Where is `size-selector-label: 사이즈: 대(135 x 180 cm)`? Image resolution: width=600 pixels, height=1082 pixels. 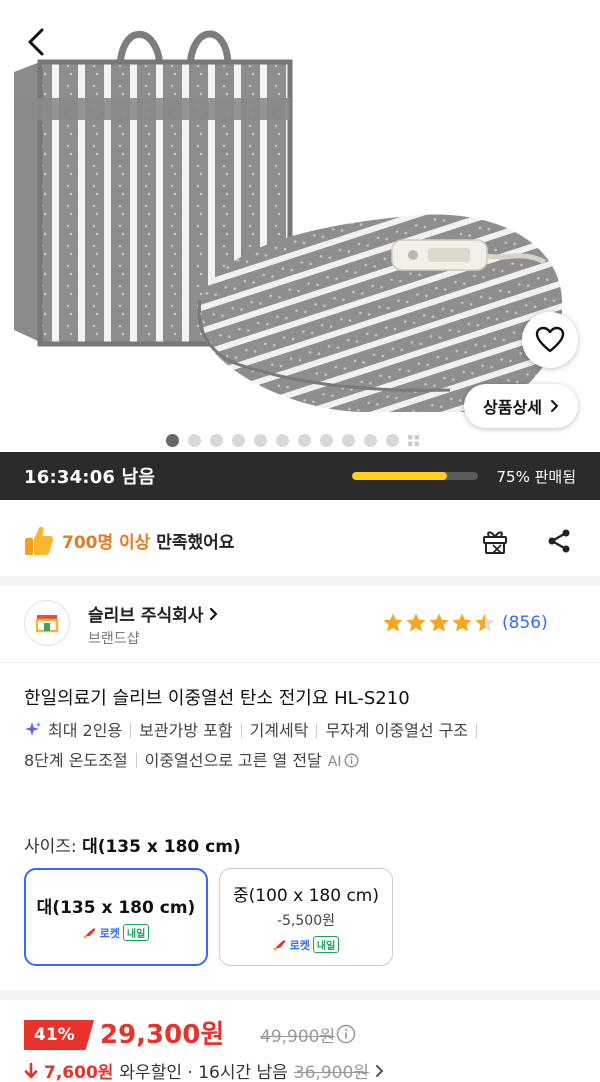
size-selector-label: 사이즈: 대(135 x 180 cm) is located at coordinates (132, 844).